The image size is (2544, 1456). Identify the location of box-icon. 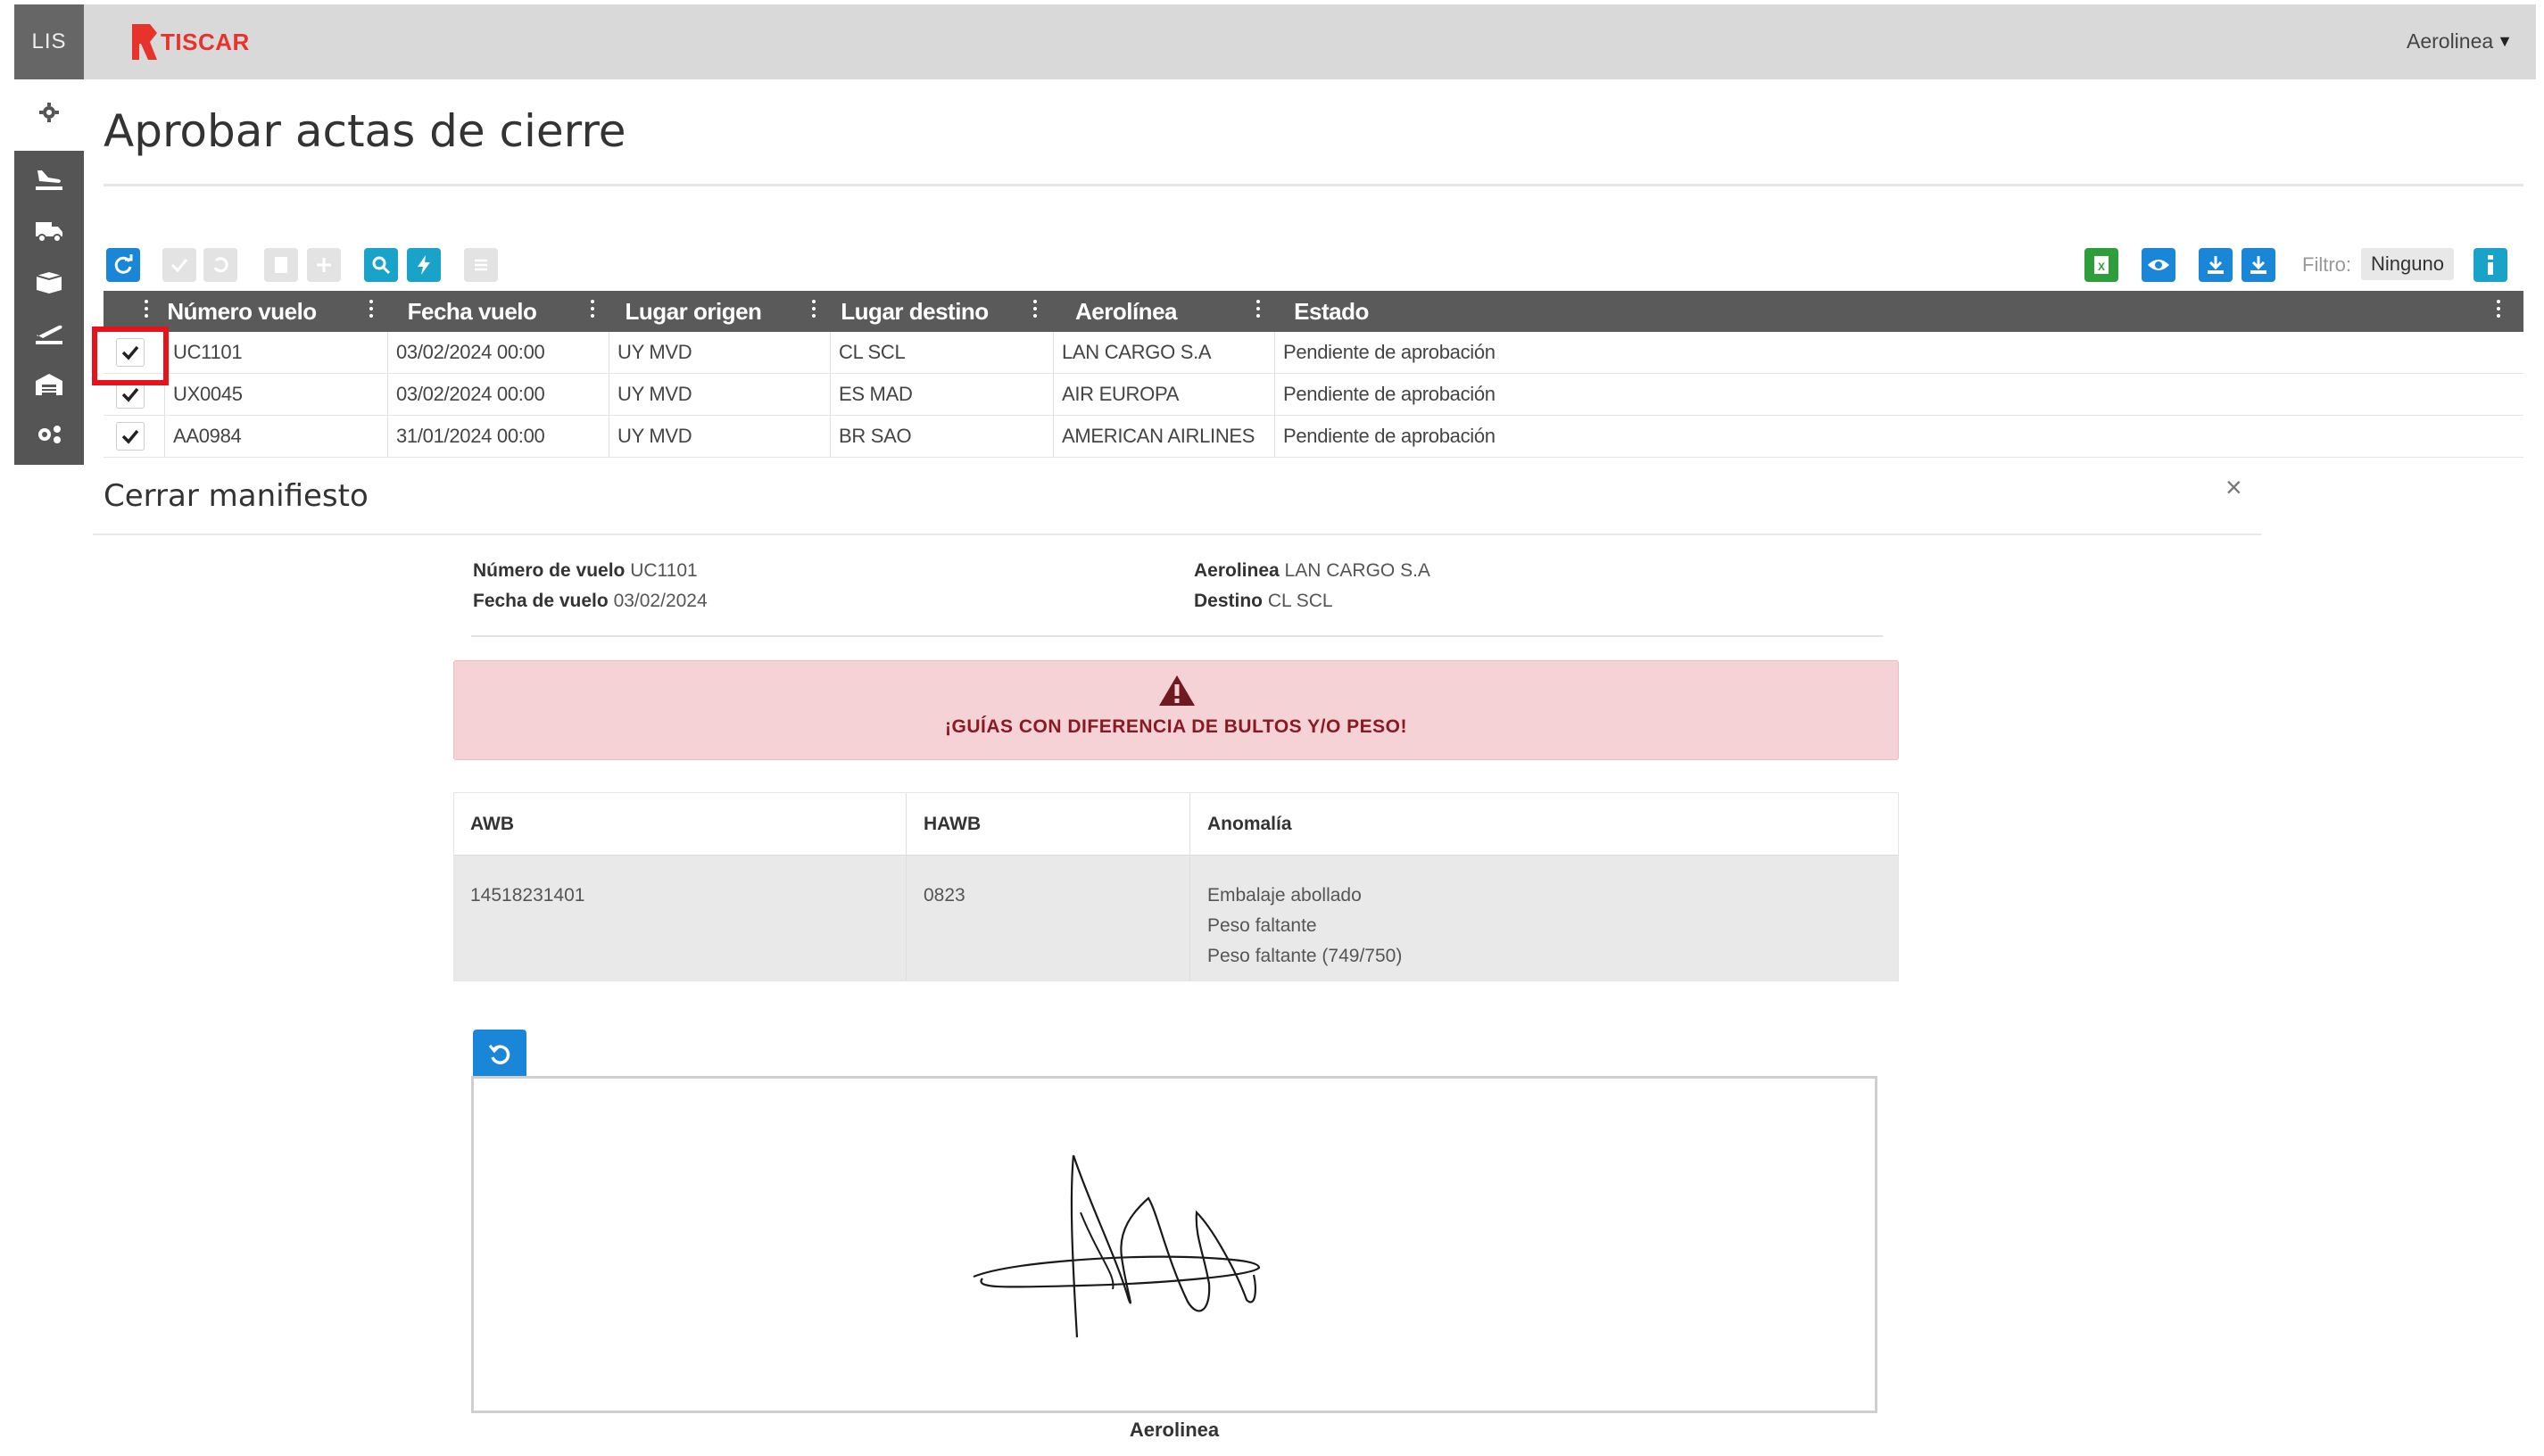
(49, 283).